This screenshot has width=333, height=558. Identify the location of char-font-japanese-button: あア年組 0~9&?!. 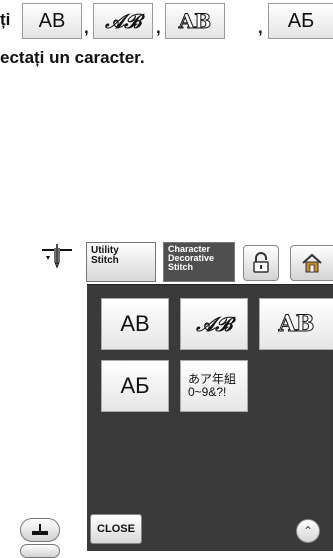
(214, 386).